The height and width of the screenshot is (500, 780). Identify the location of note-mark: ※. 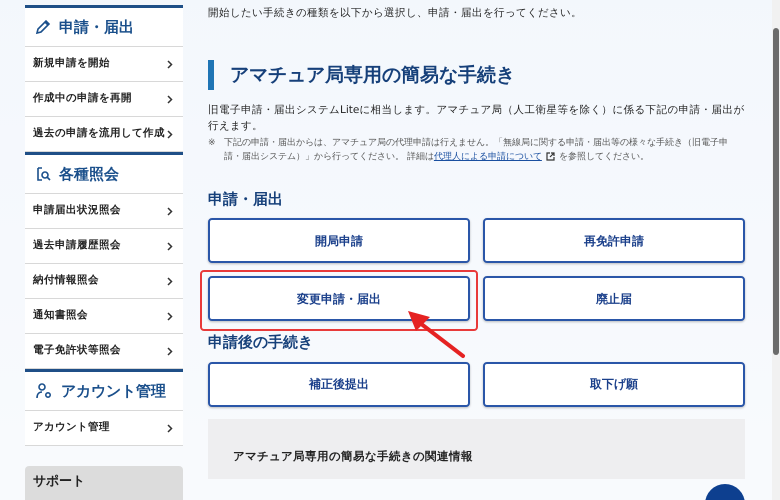
(212, 143).